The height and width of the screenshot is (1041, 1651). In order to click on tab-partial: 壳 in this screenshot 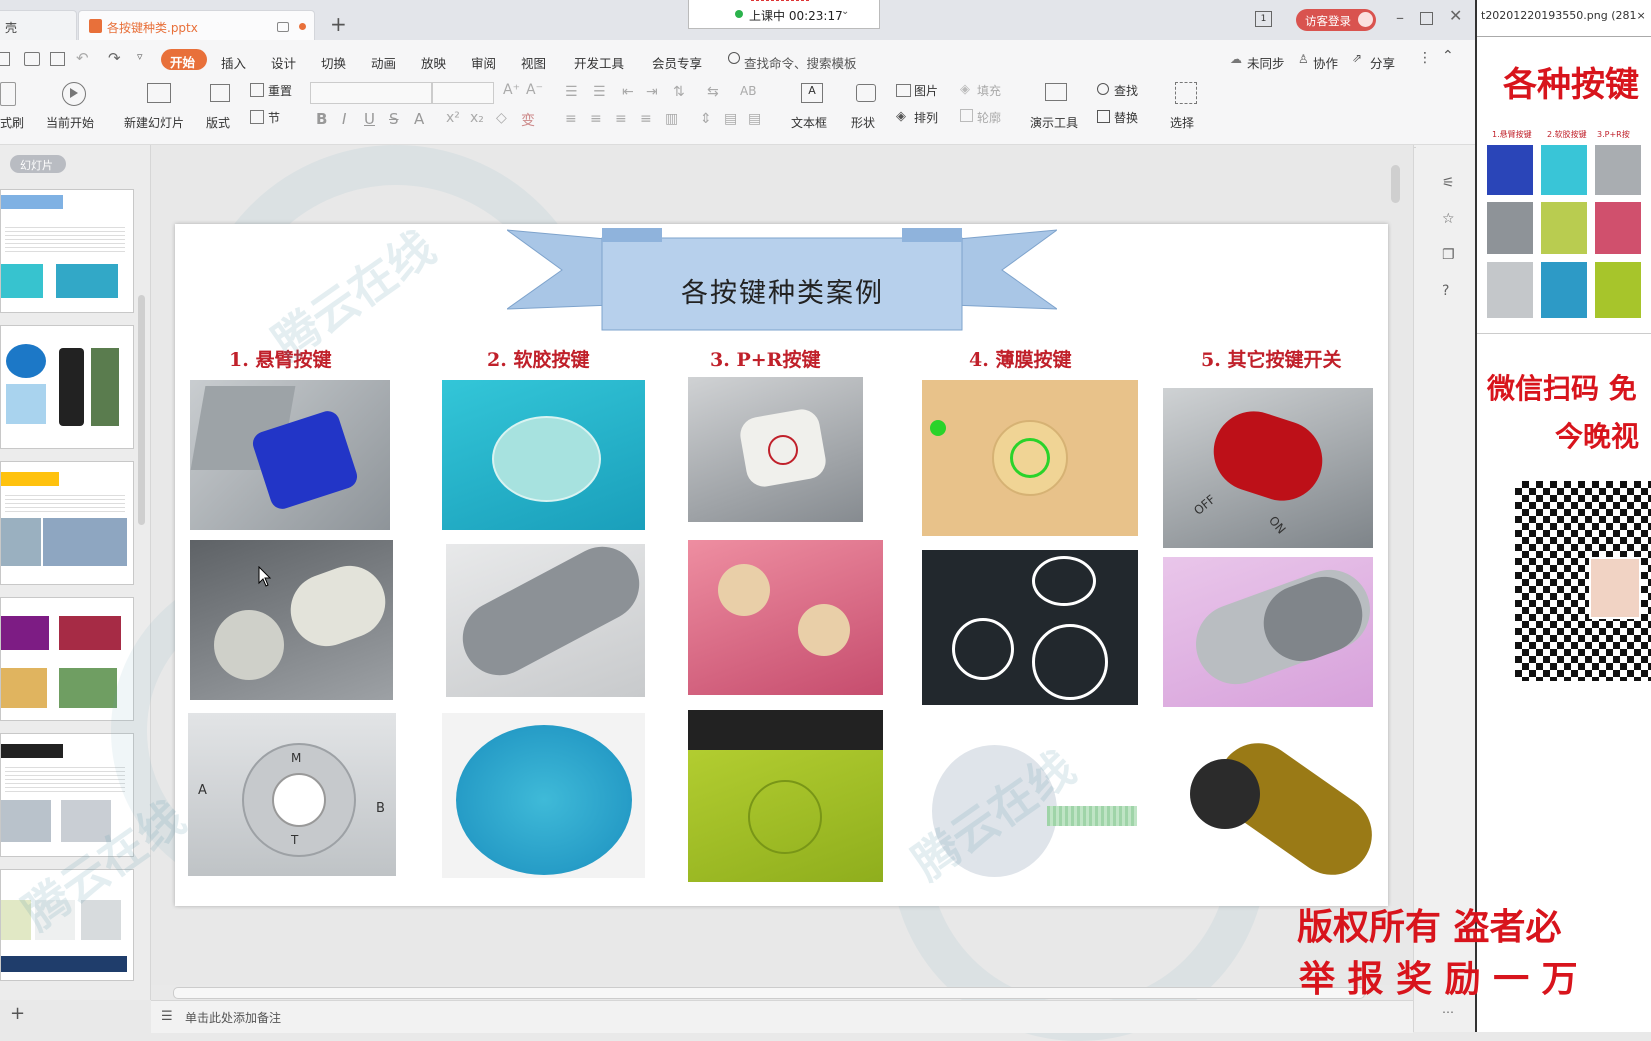, I will do `click(38, 25)`.